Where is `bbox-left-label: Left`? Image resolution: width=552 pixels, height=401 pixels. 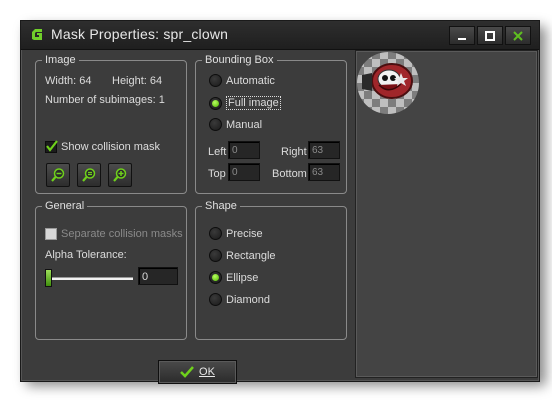
bbox-left-label: Left is located at coordinates (217, 152).